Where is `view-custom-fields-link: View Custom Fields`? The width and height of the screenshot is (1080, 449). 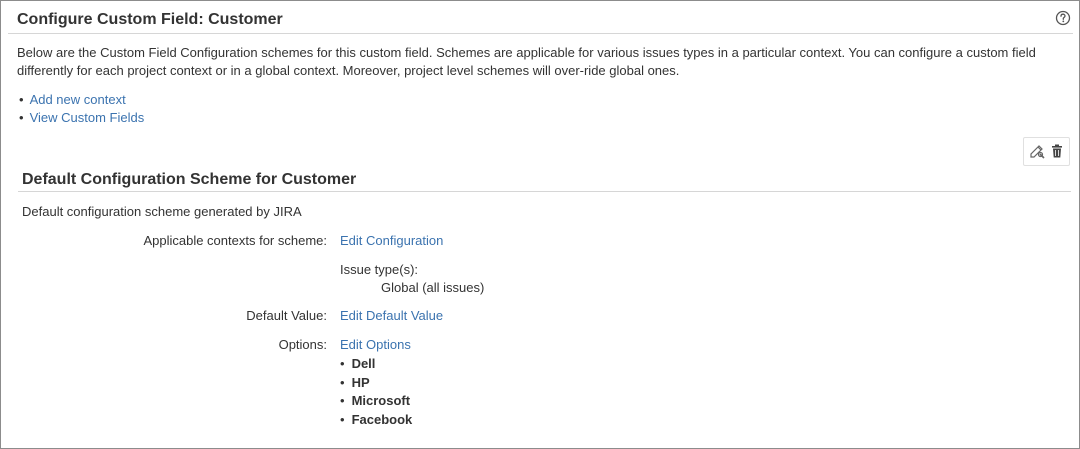 view-custom-fields-link: View Custom Fields is located at coordinates (87, 117).